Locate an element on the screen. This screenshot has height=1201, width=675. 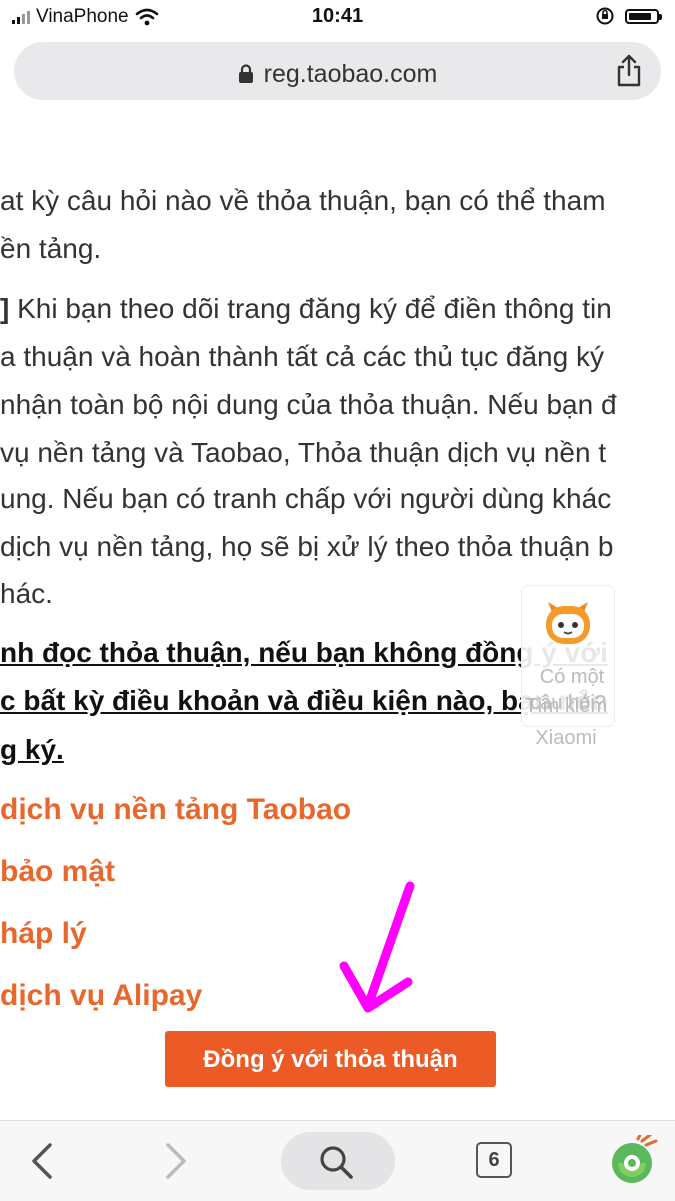
warning-line: g ký. is located at coordinates (32, 749).